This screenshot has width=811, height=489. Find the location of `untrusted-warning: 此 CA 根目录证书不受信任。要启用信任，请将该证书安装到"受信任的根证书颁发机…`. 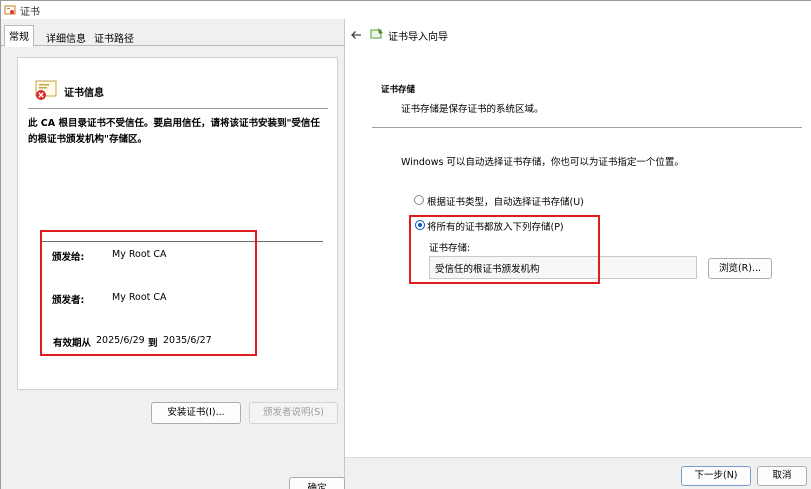

untrusted-warning: 此 CA 根目录证书不受信任。要启用信任，请将该证书安装到"受信任的根证书颁发机… is located at coordinates (174, 131).